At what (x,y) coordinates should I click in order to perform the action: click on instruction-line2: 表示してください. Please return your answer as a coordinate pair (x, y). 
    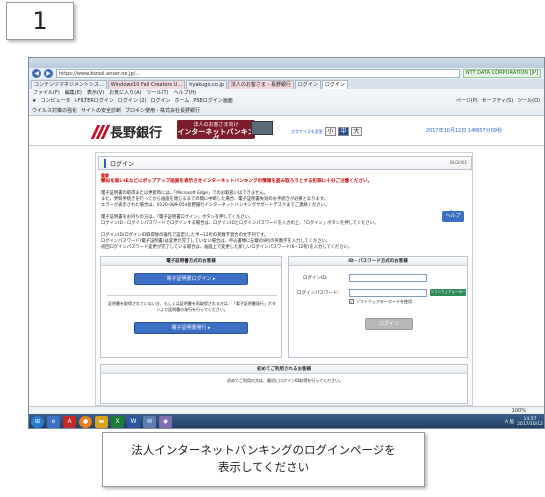
    Looking at the image, I should click on (263, 467).